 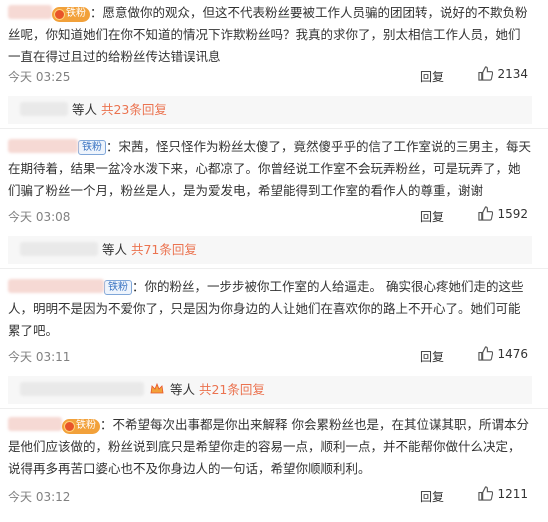 What do you see at coordinates (512, 494) in the screenshot?
I see `like-count: 1211` at bounding box center [512, 494].